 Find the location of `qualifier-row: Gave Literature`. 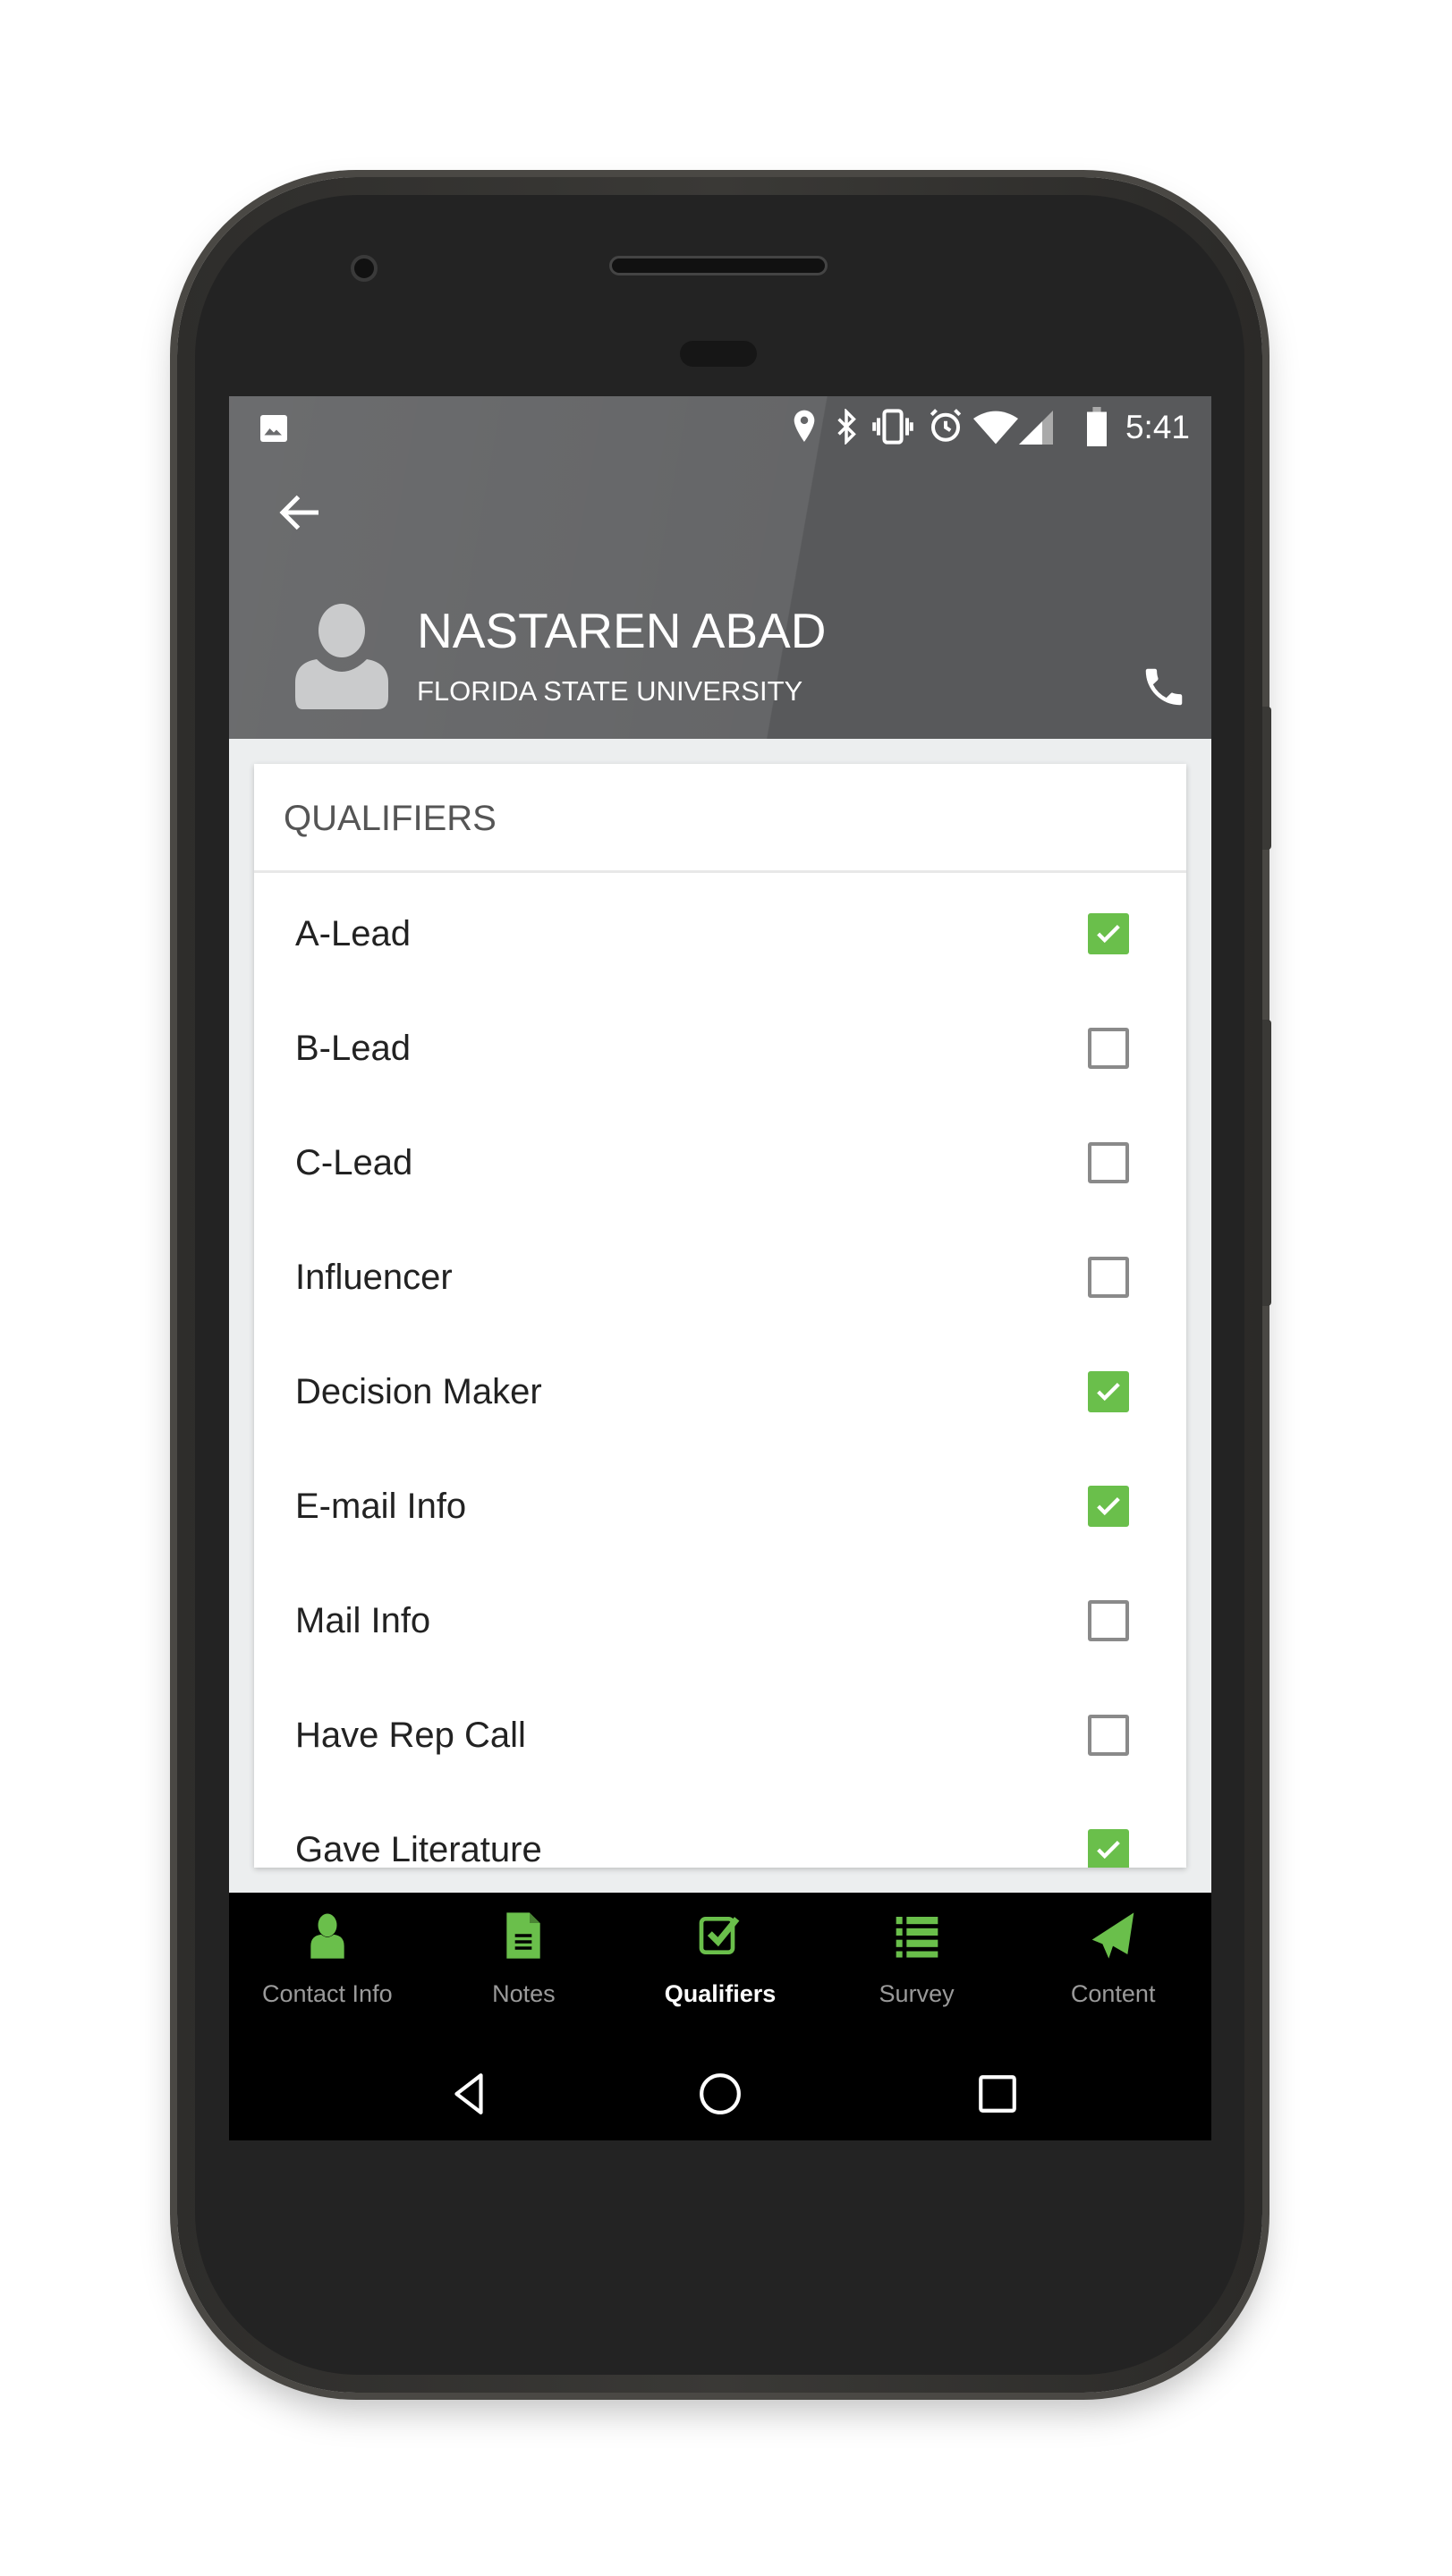

qualifier-row: Gave Literature is located at coordinates (720, 1830).